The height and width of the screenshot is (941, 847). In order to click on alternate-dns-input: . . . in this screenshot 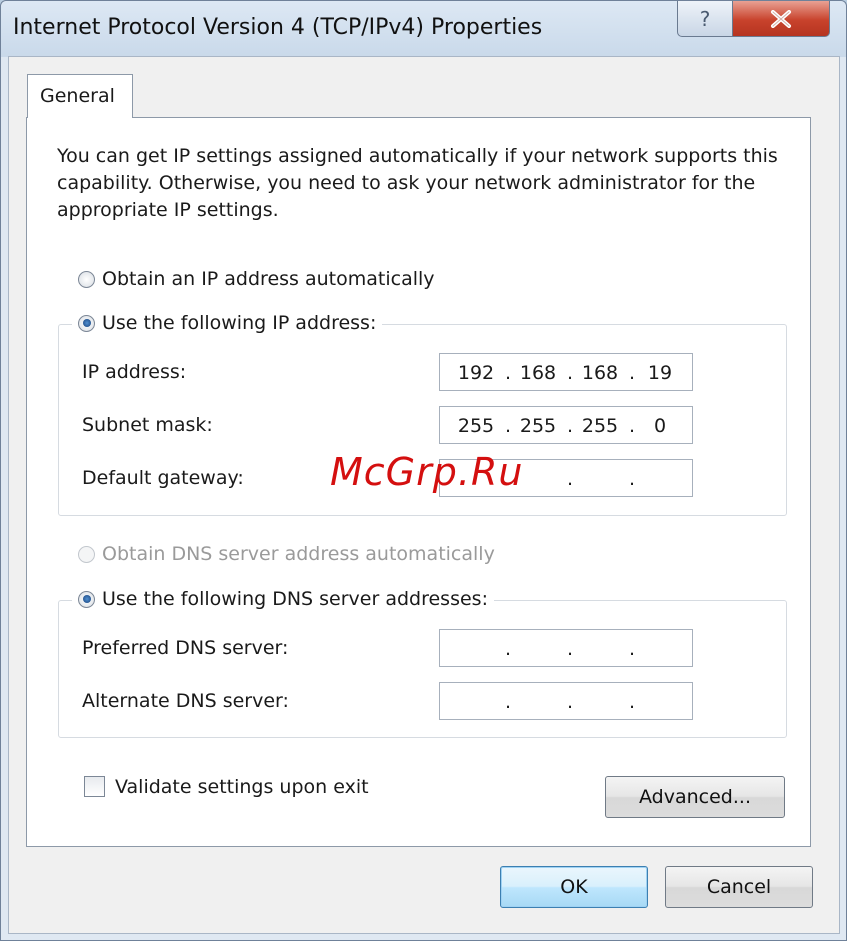, I will do `click(566, 701)`.